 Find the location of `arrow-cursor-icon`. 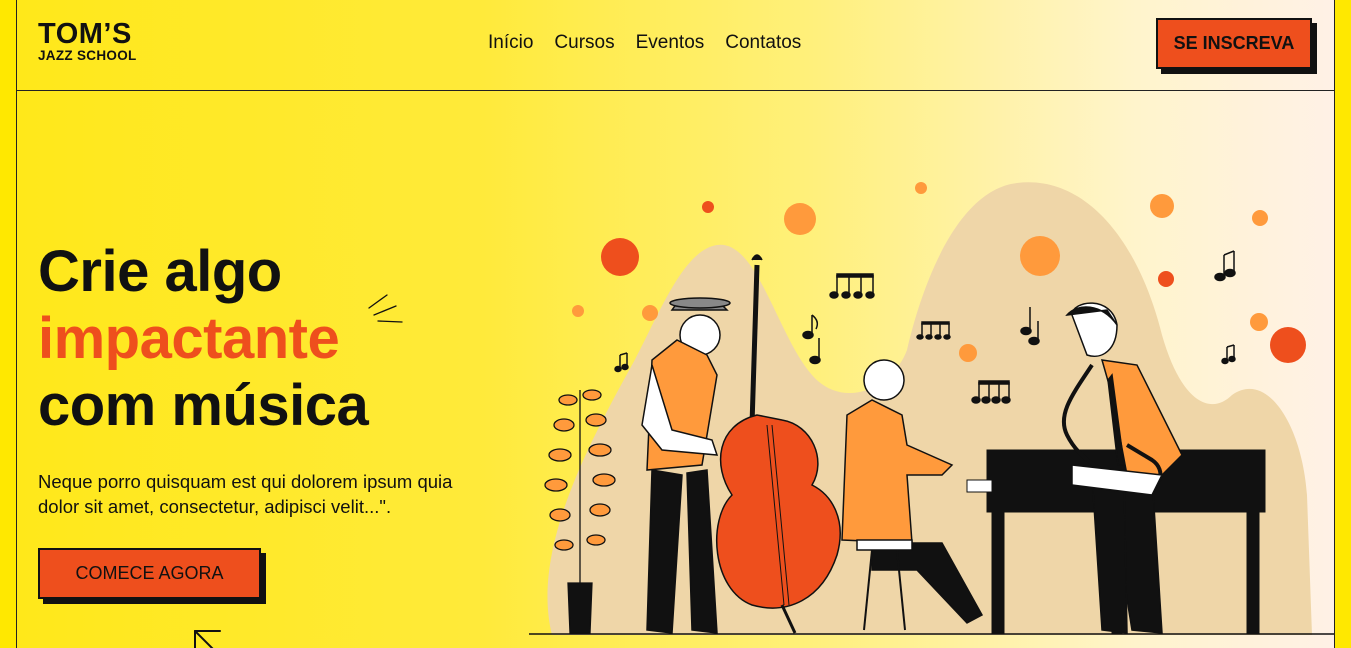

arrow-cursor-icon is located at coordinates (207, 639).